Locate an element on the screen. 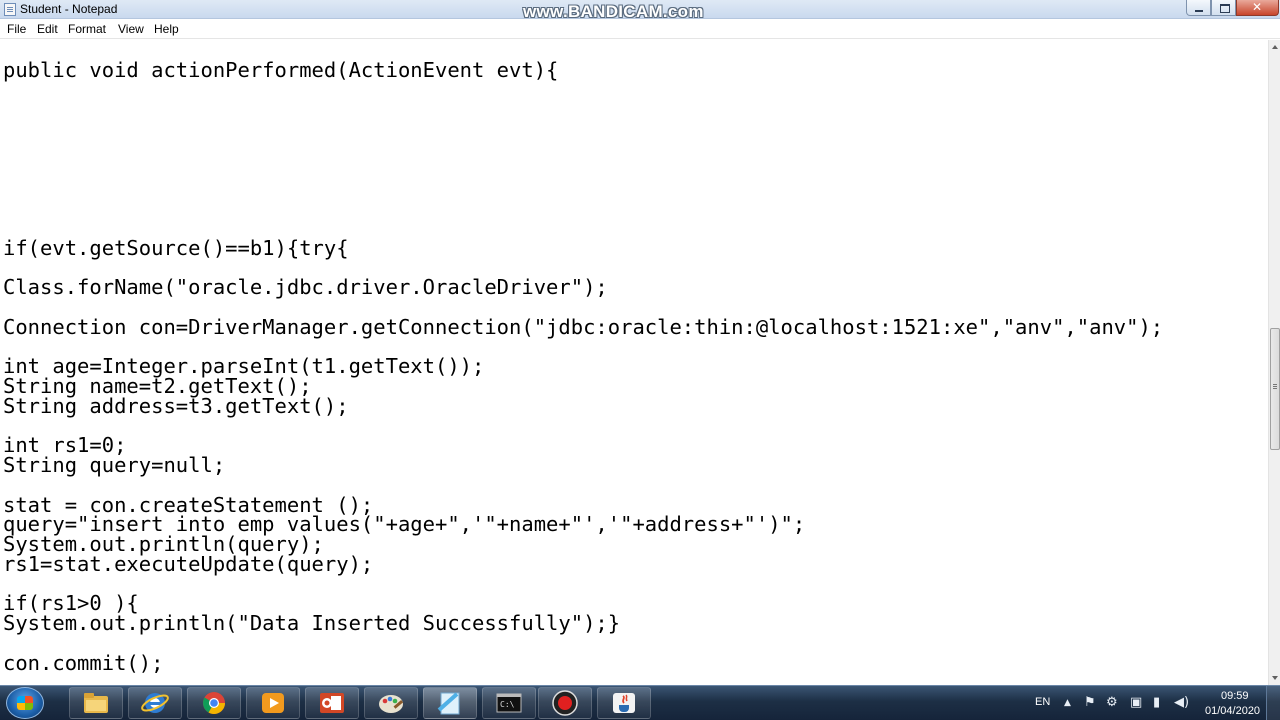 The height and width of the screenshot is (720, 1280). taskbar: C:\ EN ▲ ⚑ ⚙ ▣ ▮ ◀) 09:59 01/04/2020 is located at coordinates (640, 702).